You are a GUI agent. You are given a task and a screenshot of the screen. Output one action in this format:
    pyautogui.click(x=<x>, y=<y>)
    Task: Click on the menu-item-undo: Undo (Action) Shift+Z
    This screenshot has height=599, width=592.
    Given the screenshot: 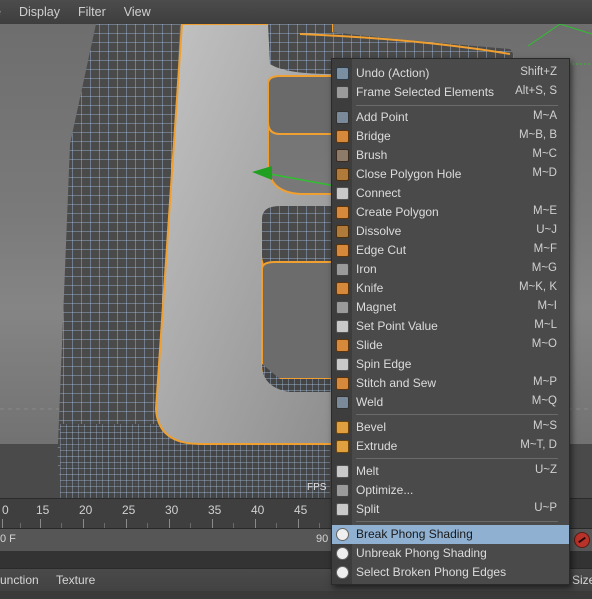 What is the action you would take?
    pyautogui.click(x=450, y=73)
    